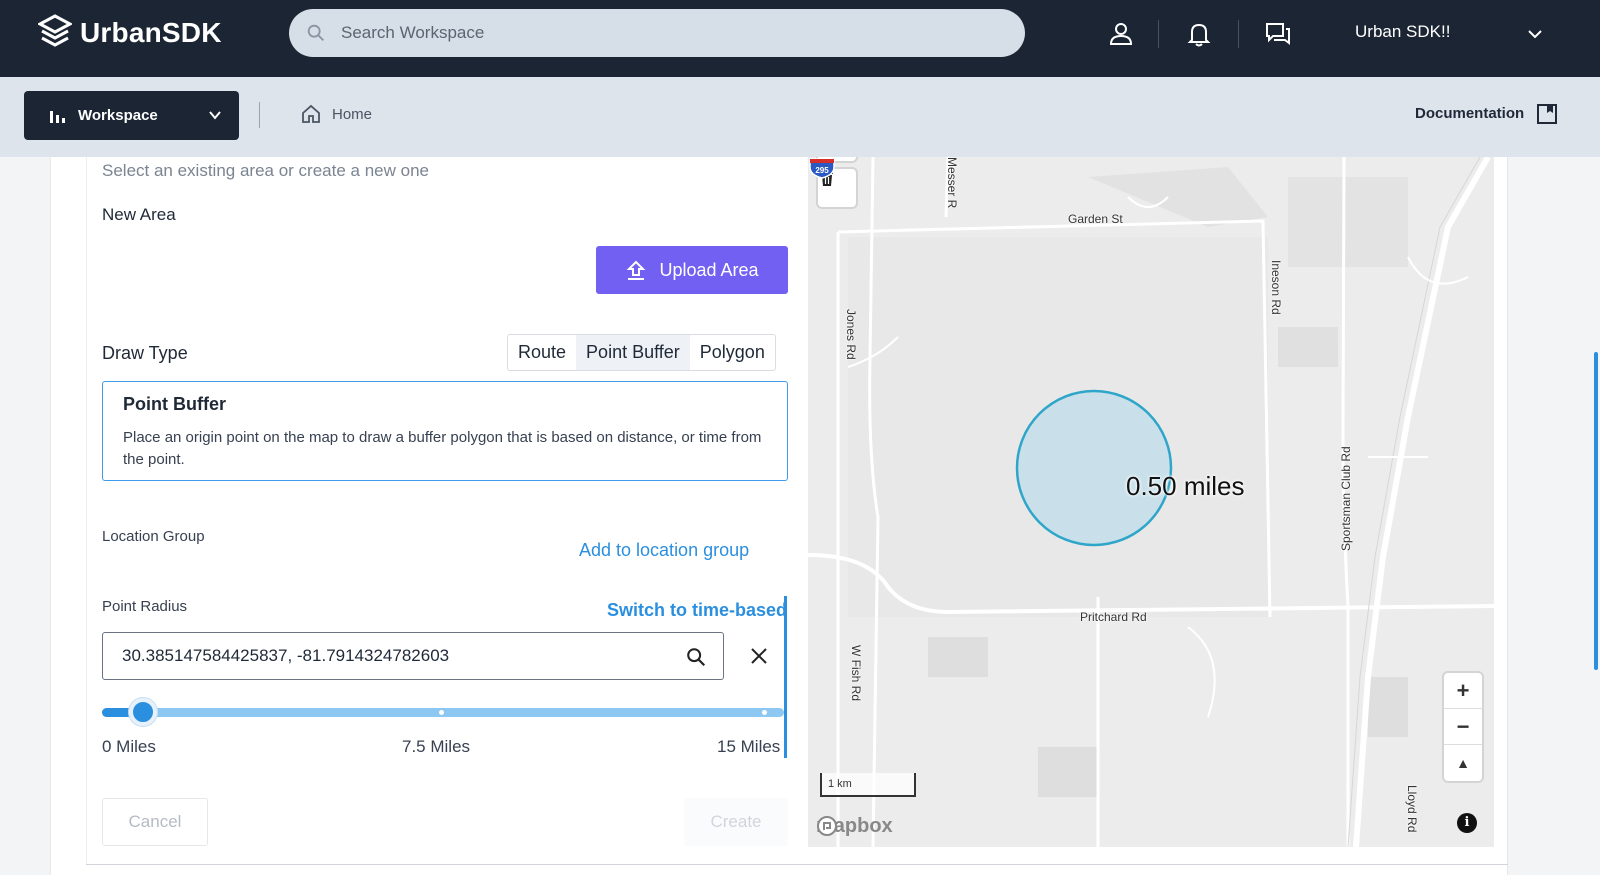 The height and width of the screenshot is (875, 1600). I want to click on zoom-control: + − ▲, so click(1463, 727).